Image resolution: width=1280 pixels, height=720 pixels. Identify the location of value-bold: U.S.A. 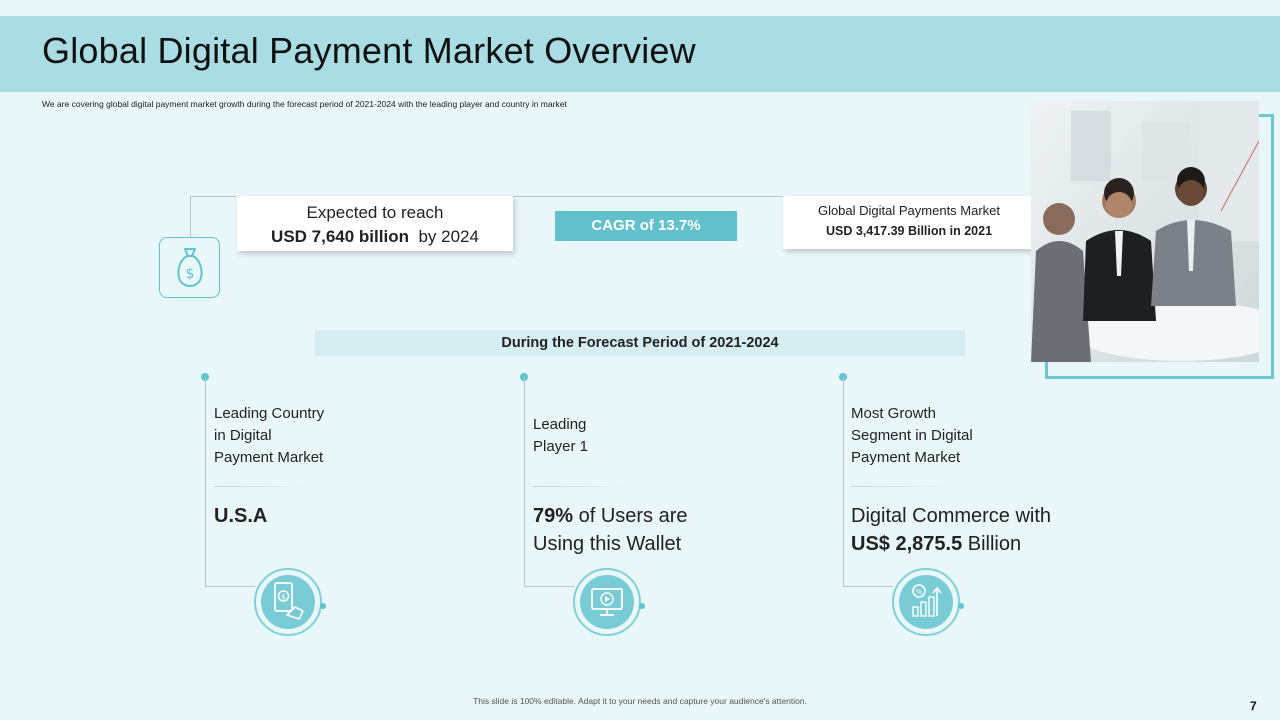
(241, 516).